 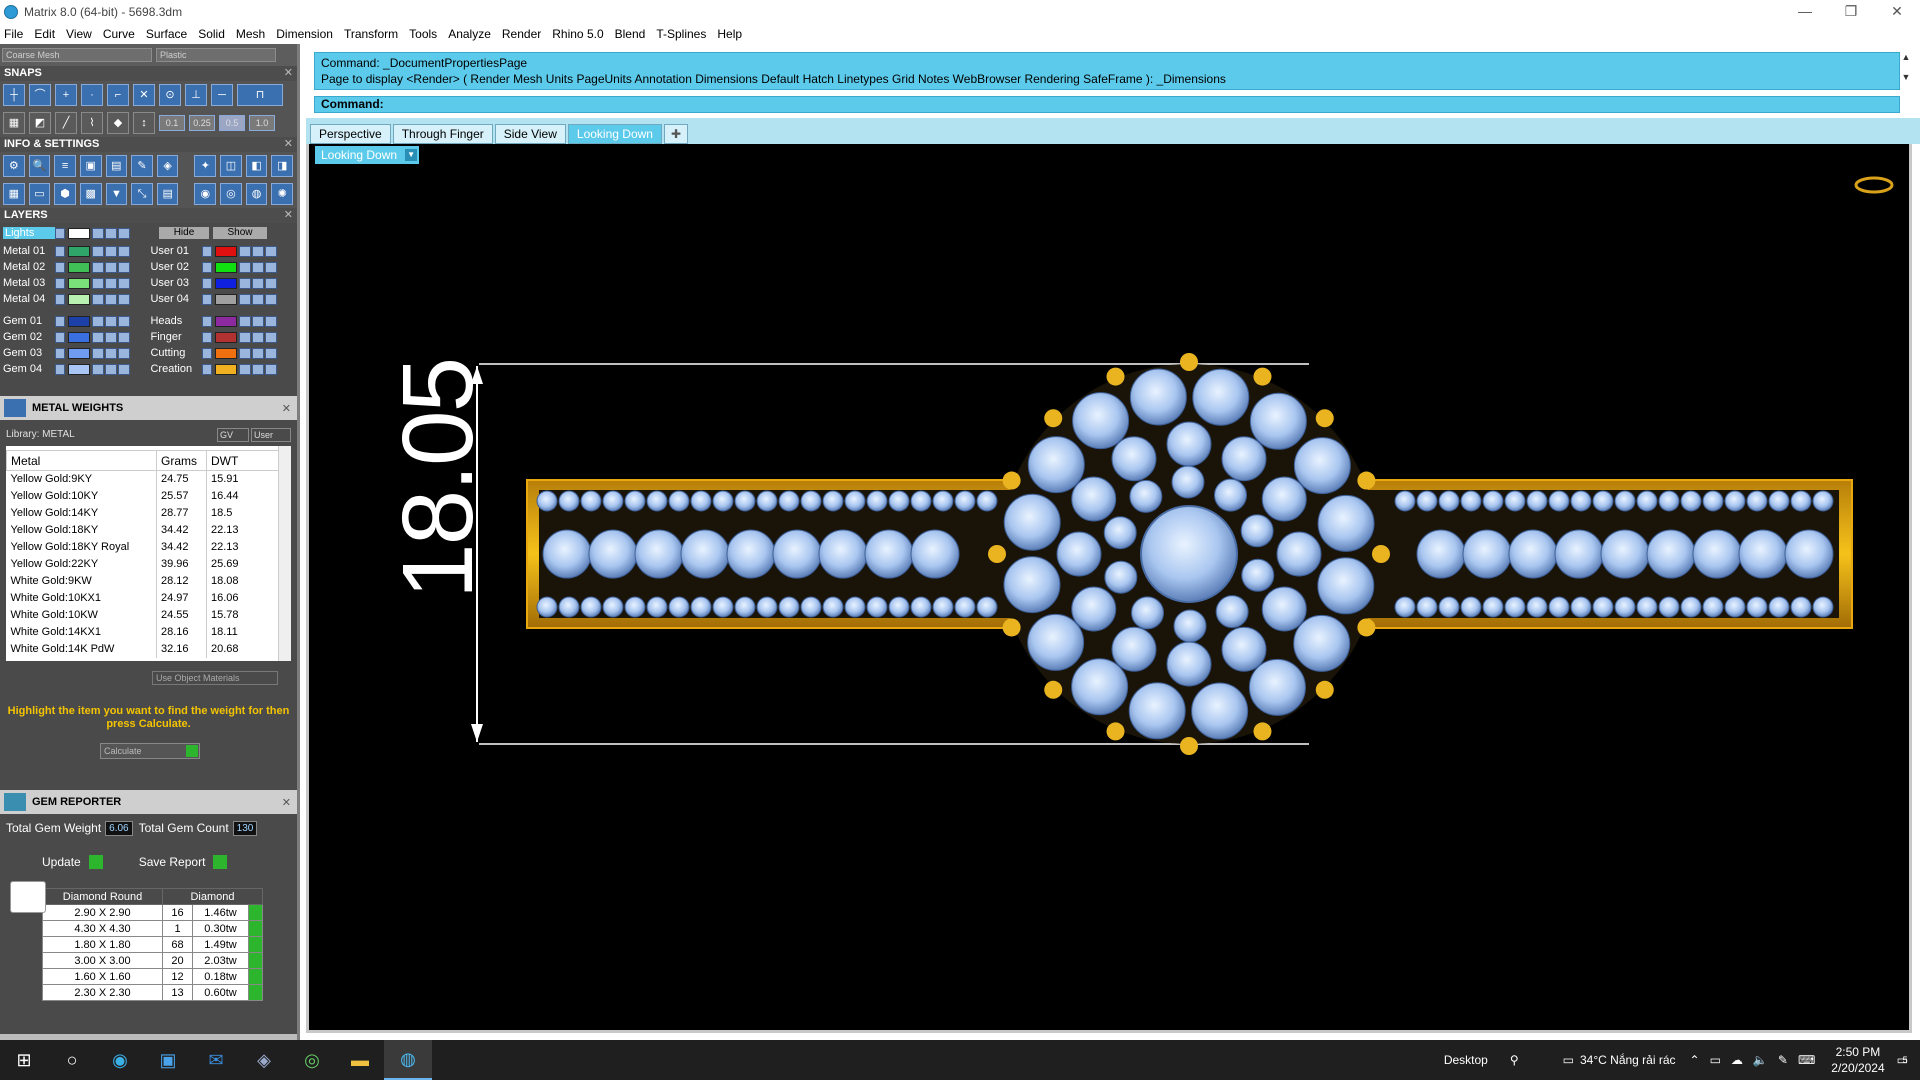 What do you see at coordinates (111, 233) in the screenshot?
I see `lights-visible-icon` at bounding box center [111, 233].